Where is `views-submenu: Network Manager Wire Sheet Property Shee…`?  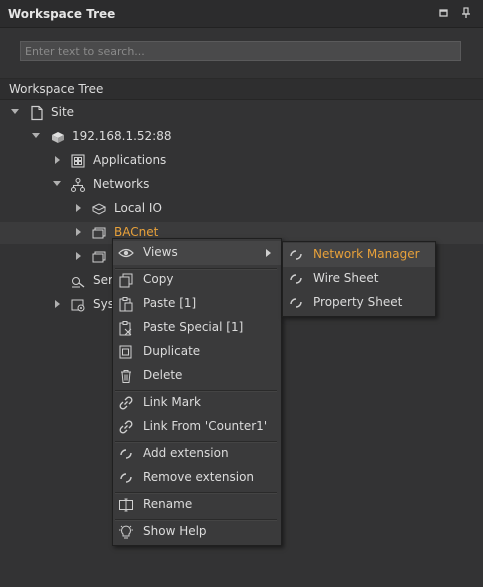 views-submenu: Network Manager Wire Sheet Property Shee… is located at coordinates (359, 279).